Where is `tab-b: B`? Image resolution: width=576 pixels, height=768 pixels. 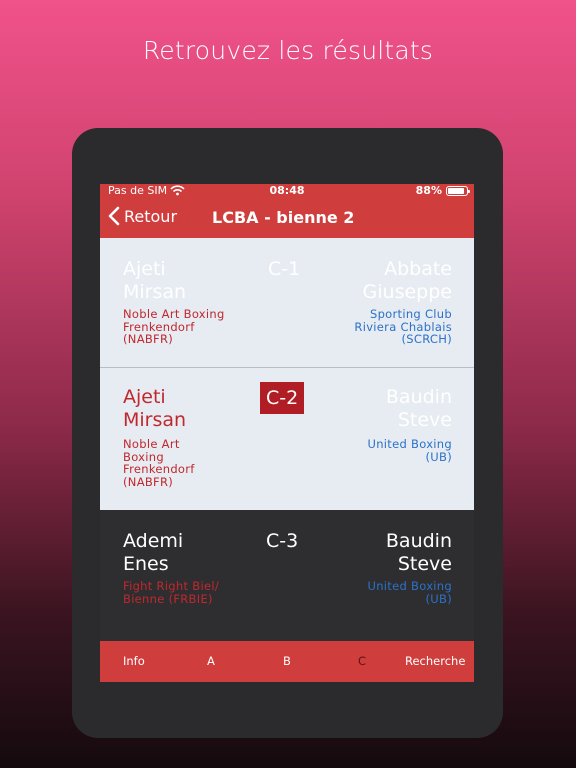
tab-b: B is located at coordinates (287, 661).